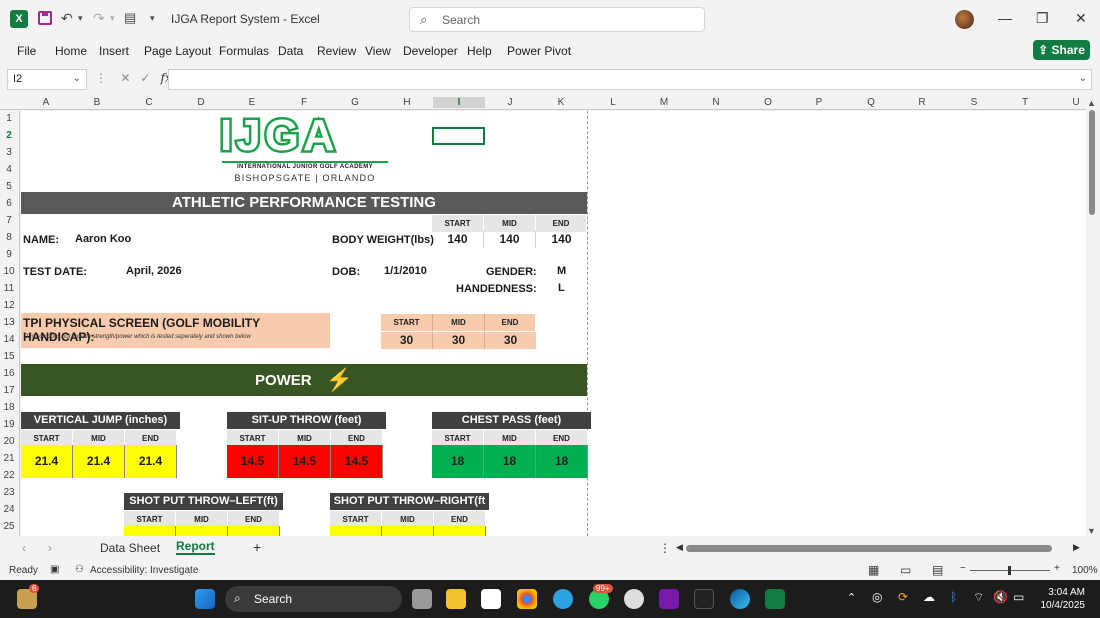 This screenshot has width=1100, height=618. Describe the element at coordinates (873, 570) in the screenshot. I see `normal-view-icon: ▦` at that location.